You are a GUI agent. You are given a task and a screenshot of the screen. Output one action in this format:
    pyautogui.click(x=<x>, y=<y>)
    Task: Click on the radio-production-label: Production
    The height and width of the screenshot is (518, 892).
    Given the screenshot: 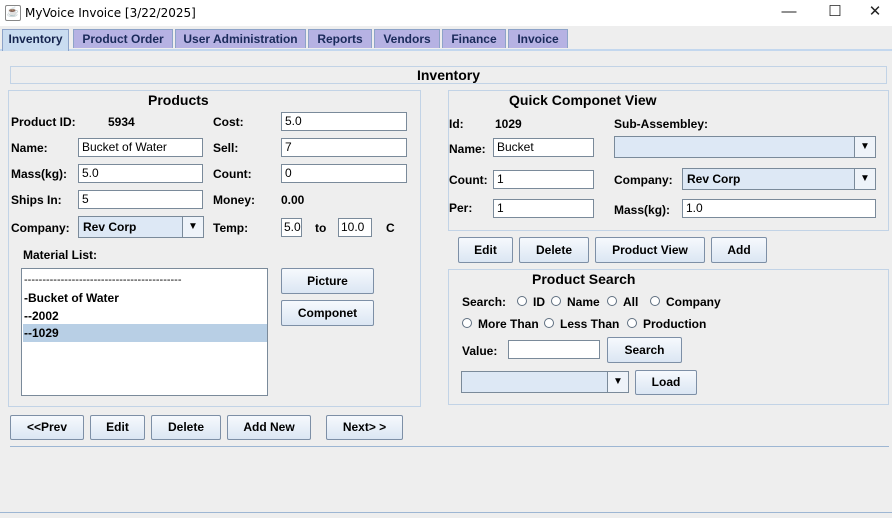 What is the action you would take?
    pyautogui.click(x=675, y=324)
    